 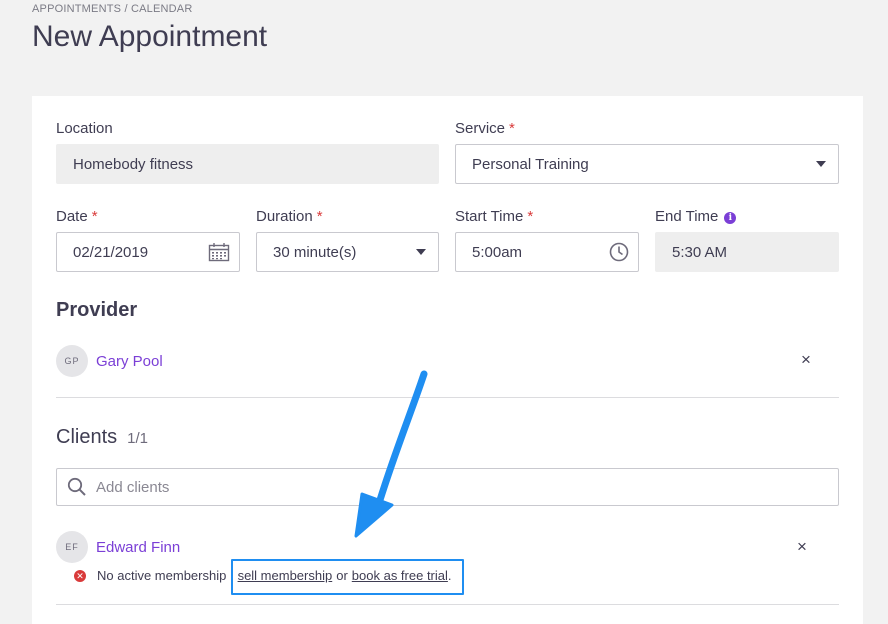 I want to click on add-clients-search-input: Add clients, so click(x=447, y=487).